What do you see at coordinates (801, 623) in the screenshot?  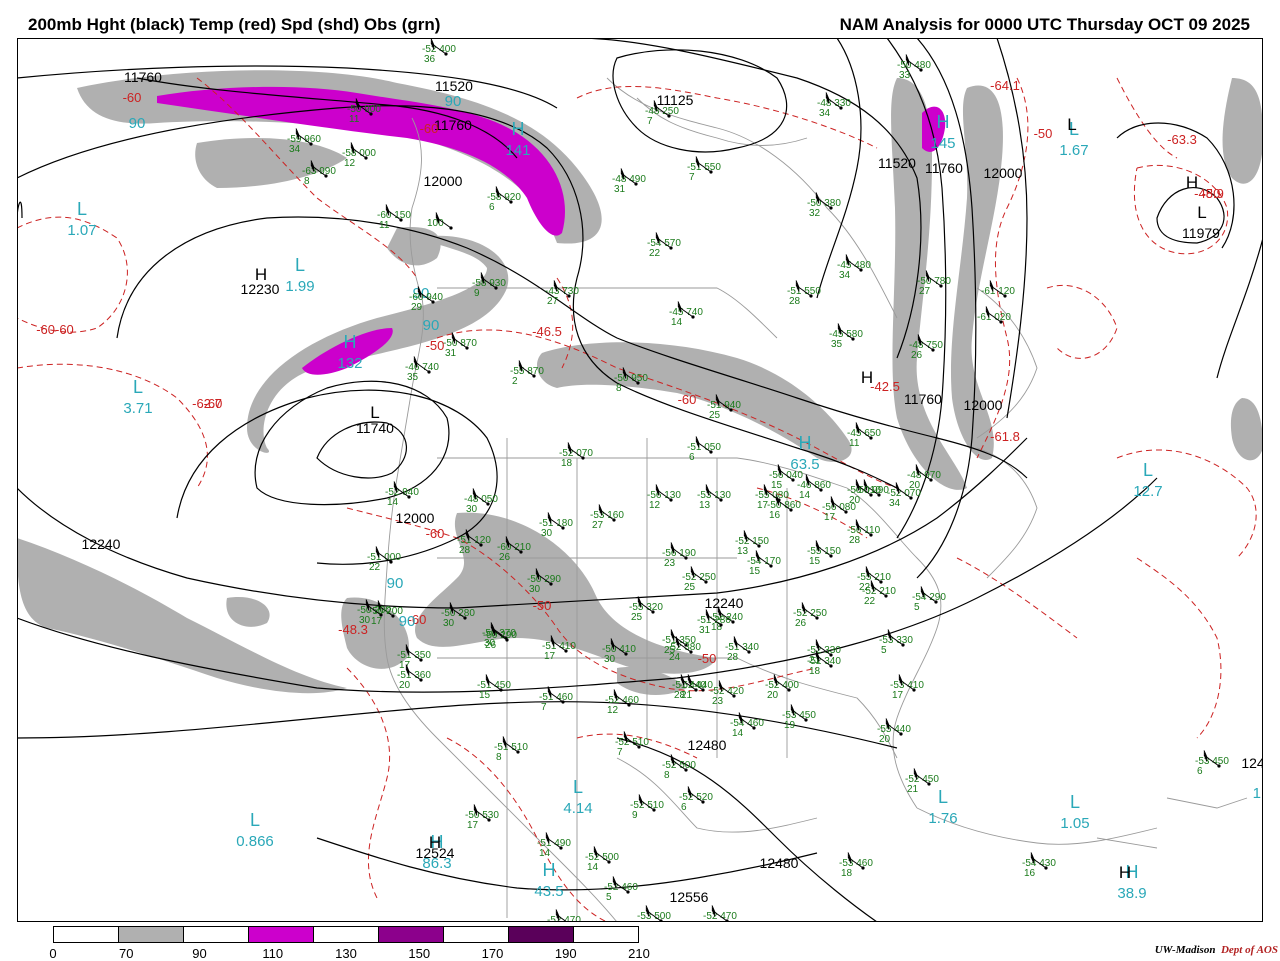 I see `station-dewpoint: 26` at bounding box center [801, 623].